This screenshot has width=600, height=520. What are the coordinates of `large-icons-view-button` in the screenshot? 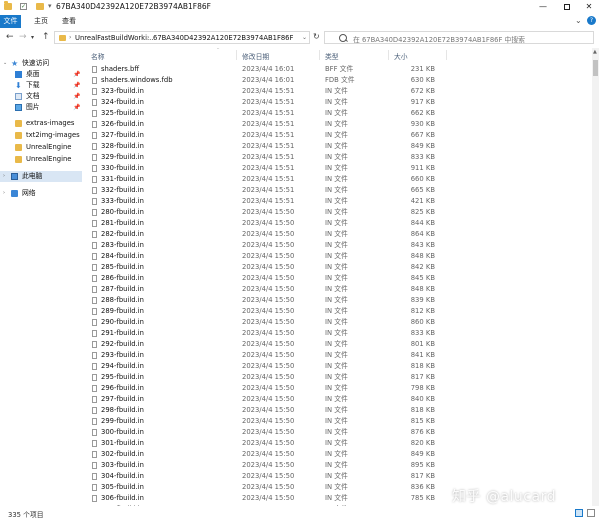 It's located at (591, 513).